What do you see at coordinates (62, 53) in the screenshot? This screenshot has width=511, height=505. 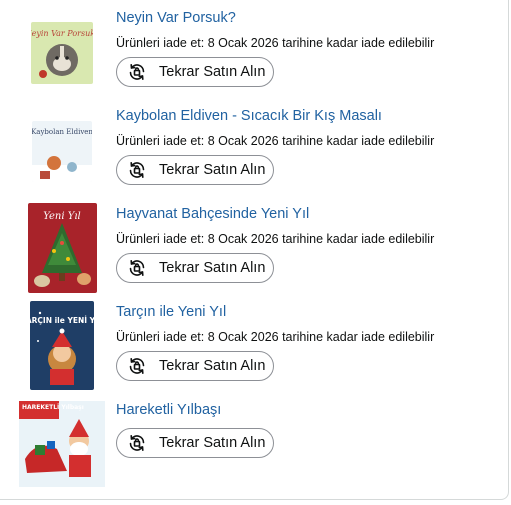 I see `product-image: Neyin Var Porsuk?` at bounding box center [62, 53].